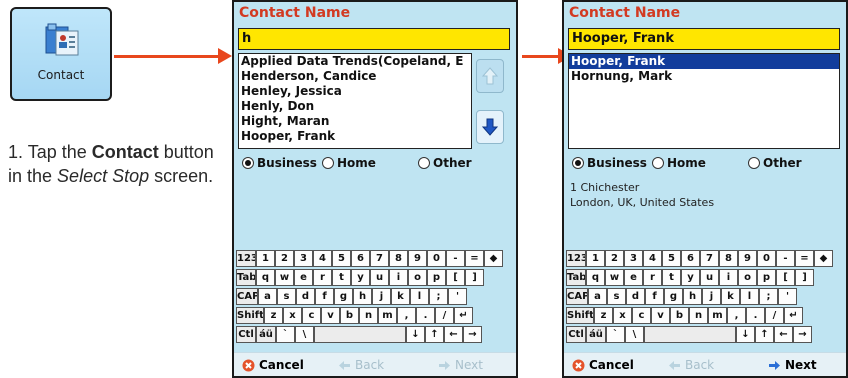  Describe the element at coordinates (453, 334) in the screenshot. I see `keyboard-key: ←` at that location.